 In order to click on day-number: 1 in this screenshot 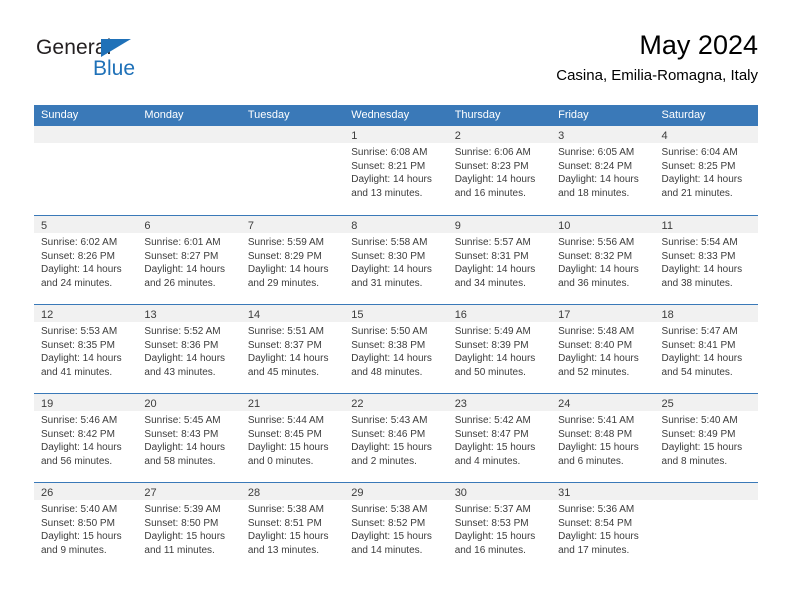, I will do `click(354, 136)`.